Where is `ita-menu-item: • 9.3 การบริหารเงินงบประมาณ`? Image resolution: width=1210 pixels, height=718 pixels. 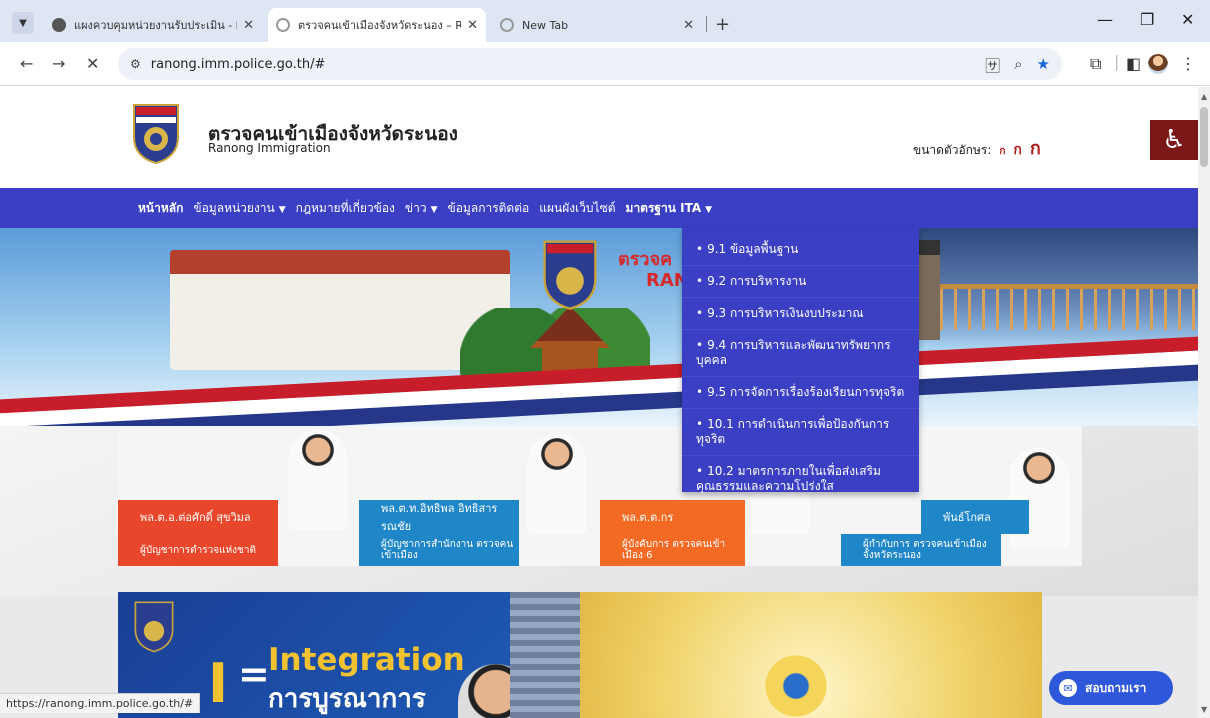
ita-menu-item: • 9.3 การบริหารเงินงบประมาณ is located at coordinates (800, 314).